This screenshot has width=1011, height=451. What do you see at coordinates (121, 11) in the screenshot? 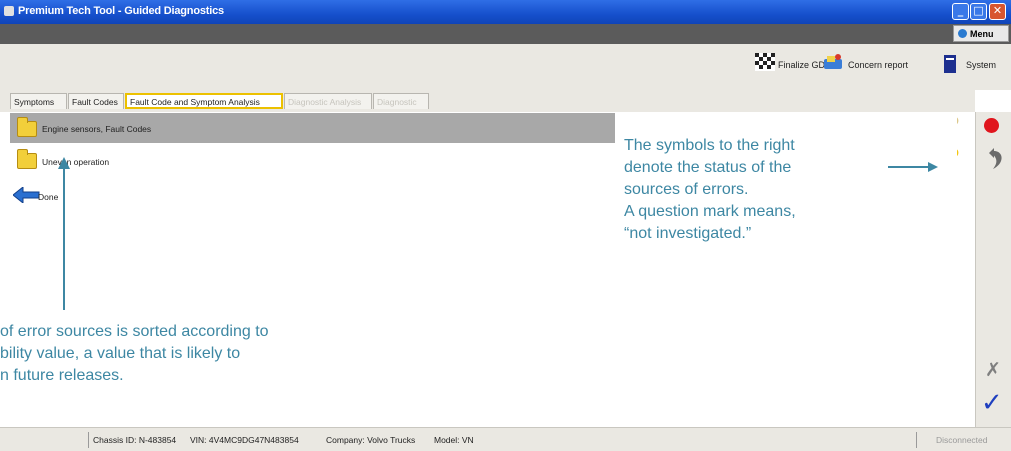
I see `window-title: Premium Tech Tool - Guided Diagnostics` at bounding box center [121, 11].